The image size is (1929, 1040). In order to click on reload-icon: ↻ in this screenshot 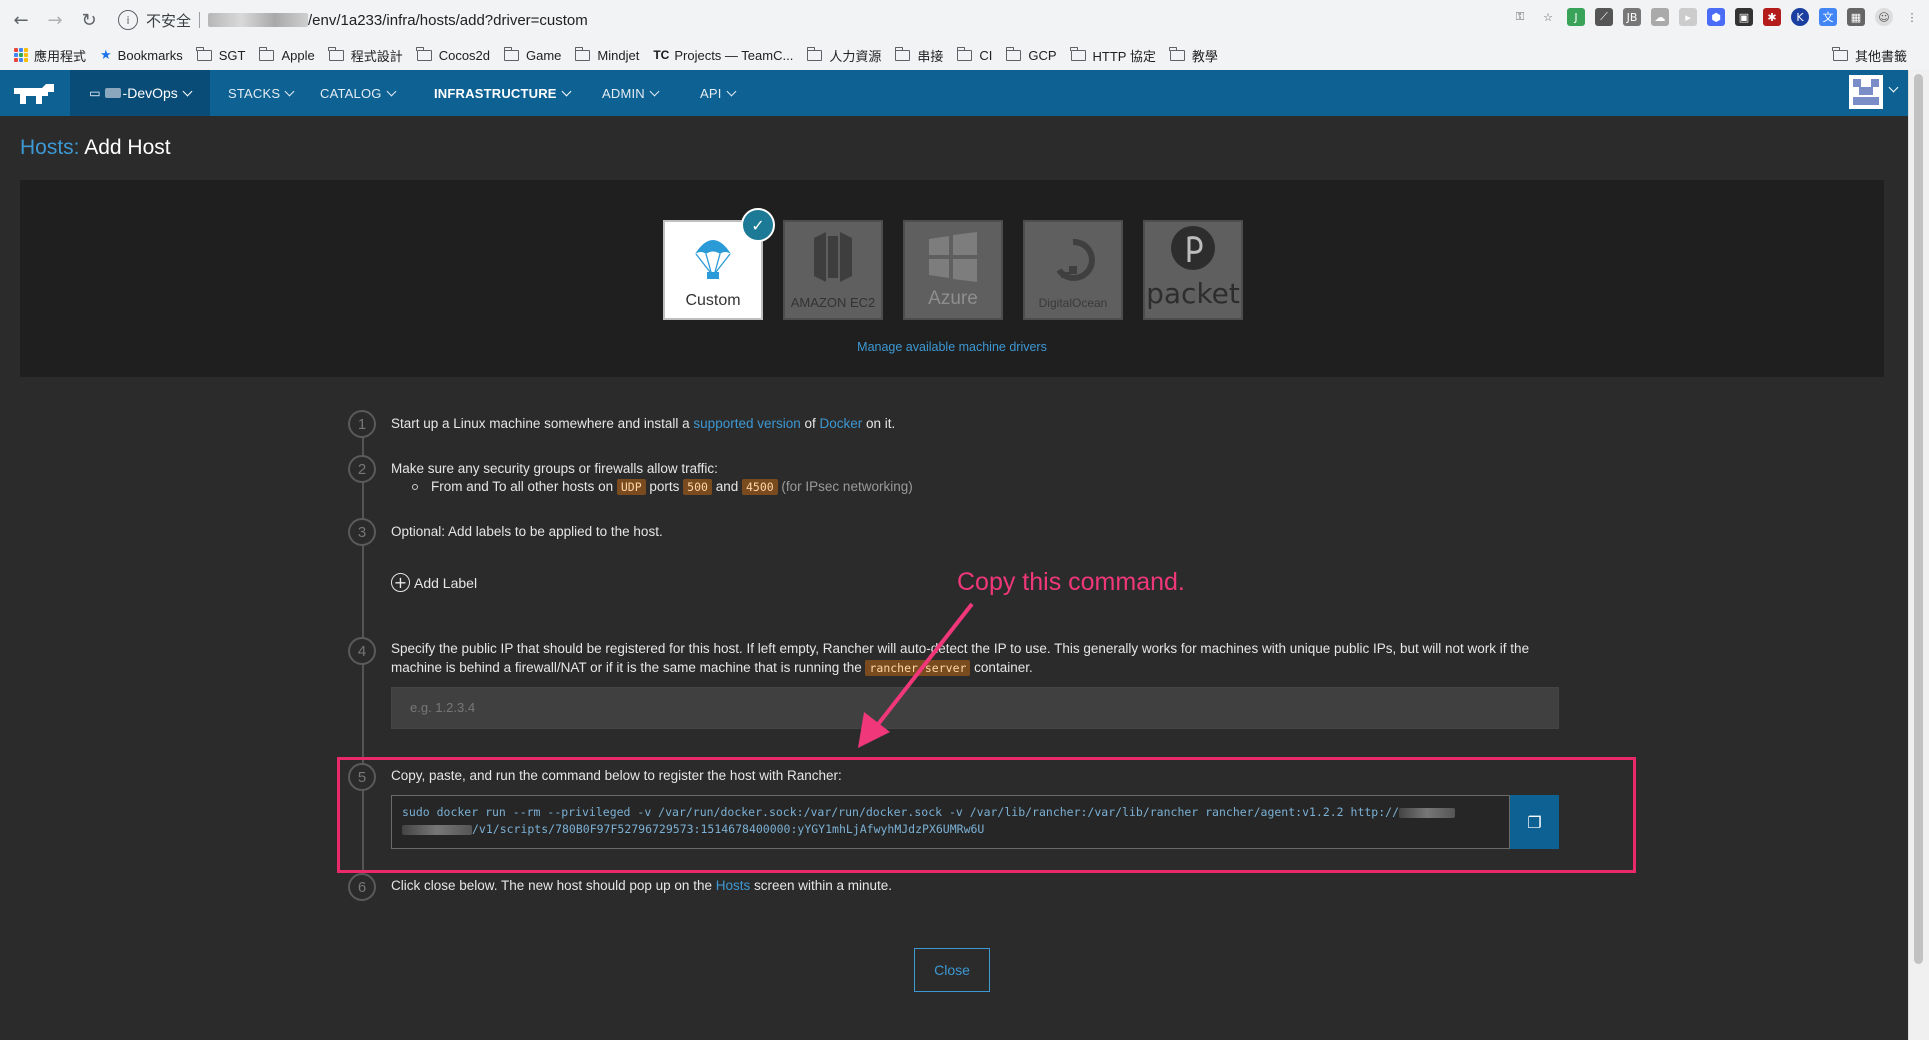, I will do `click(89, 20)`.